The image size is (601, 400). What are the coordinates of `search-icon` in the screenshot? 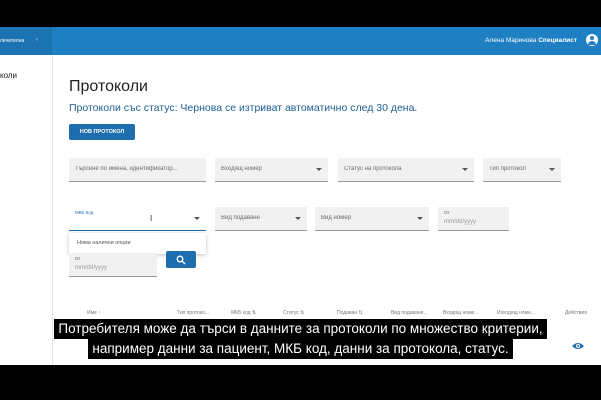 It's located at (181, 260).